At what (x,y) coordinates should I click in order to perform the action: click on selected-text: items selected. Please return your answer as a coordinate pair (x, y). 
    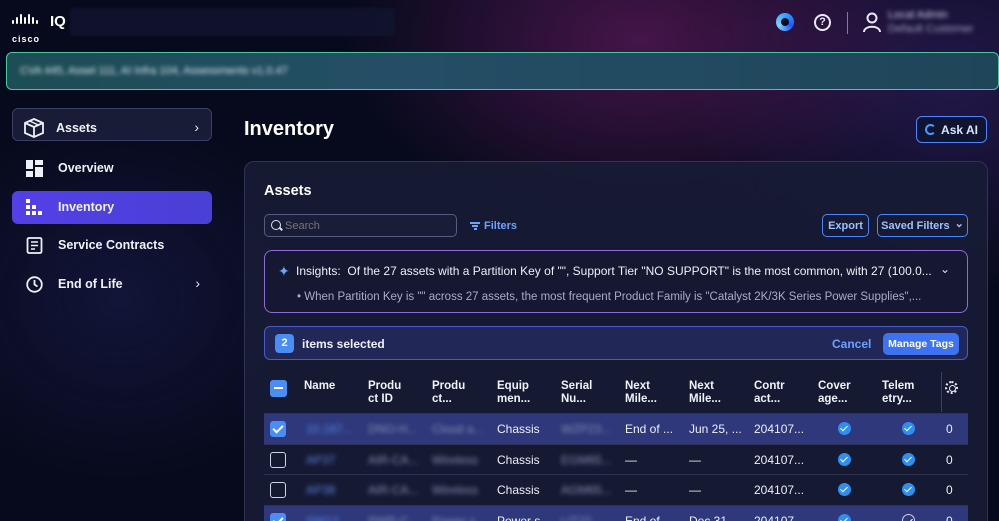
    Looking at the image, I should click on (343, 344).